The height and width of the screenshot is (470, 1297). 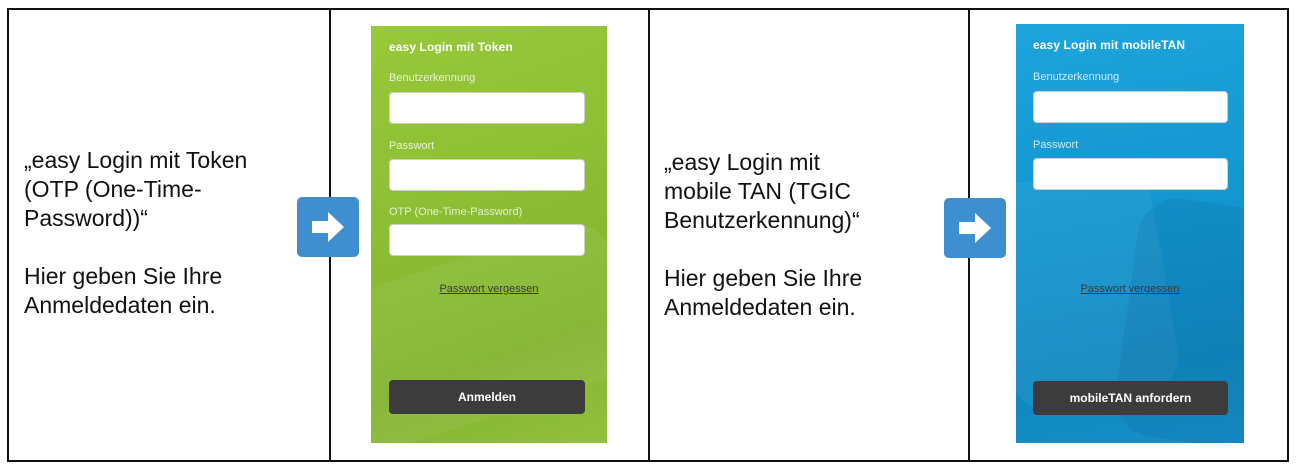 What do you see at coordinates (487, 240) in the screenshot?
I see `otp-input` at bounding box center [487, 240].